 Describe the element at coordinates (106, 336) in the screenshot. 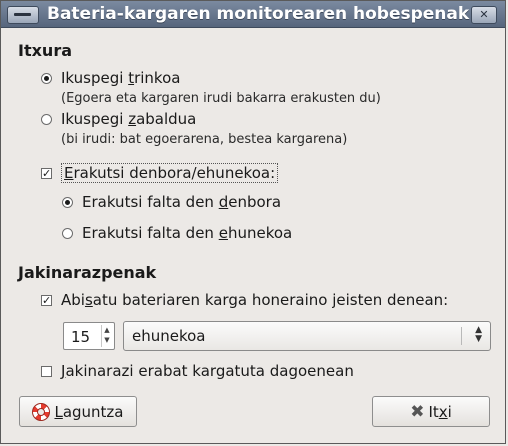

I see `spin-arrows-icon: ▲ ▼` at that location.